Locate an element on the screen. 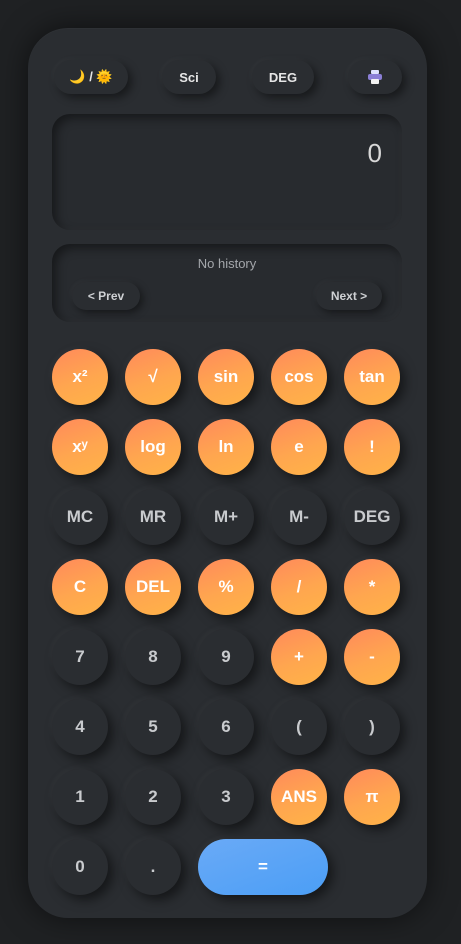  ln-key: ln is located at coordinates (226, 447).